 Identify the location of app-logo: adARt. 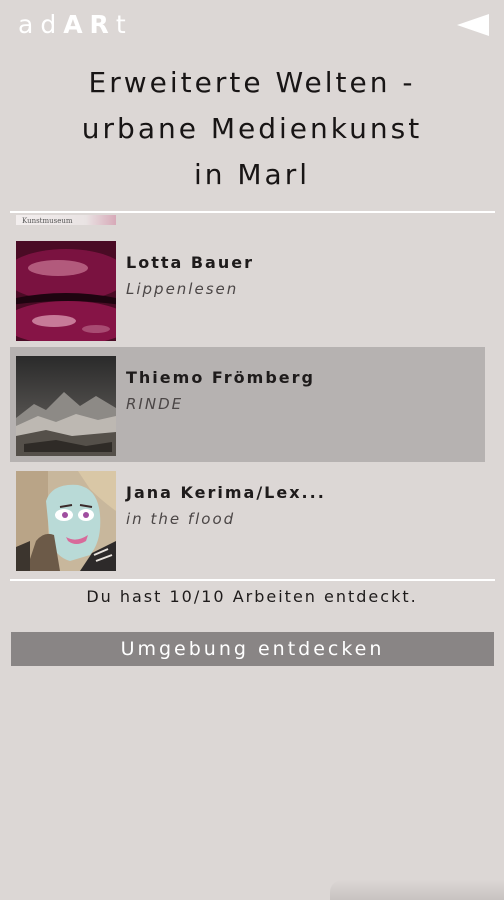
(75, 24).